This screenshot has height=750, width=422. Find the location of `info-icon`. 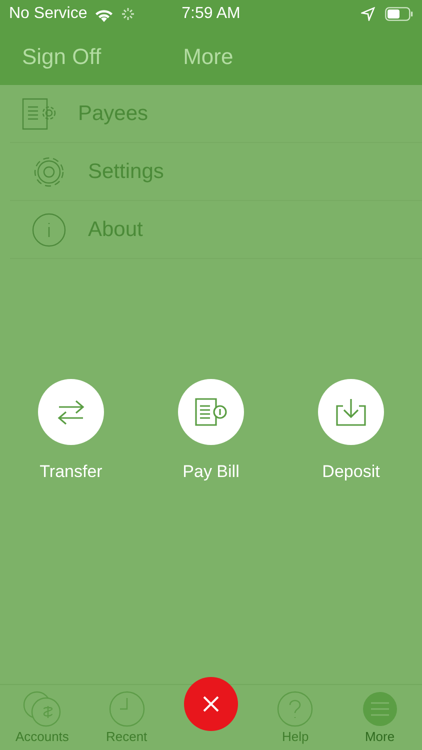

info-icon is located at coordinates (49, 229).